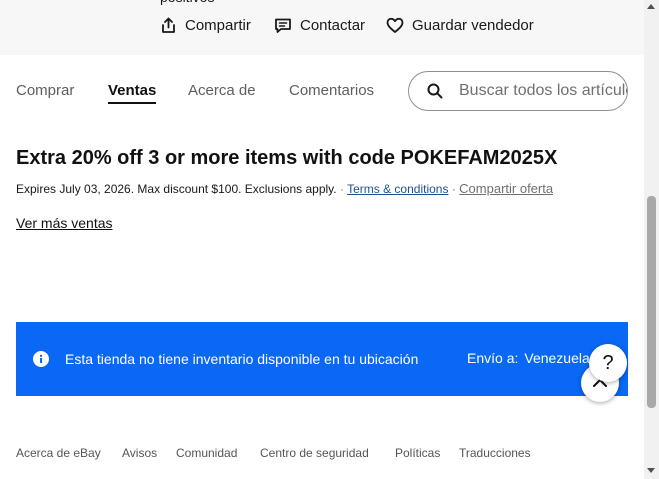  I want to click on tab-sales: Ventas, so click(132, 93).